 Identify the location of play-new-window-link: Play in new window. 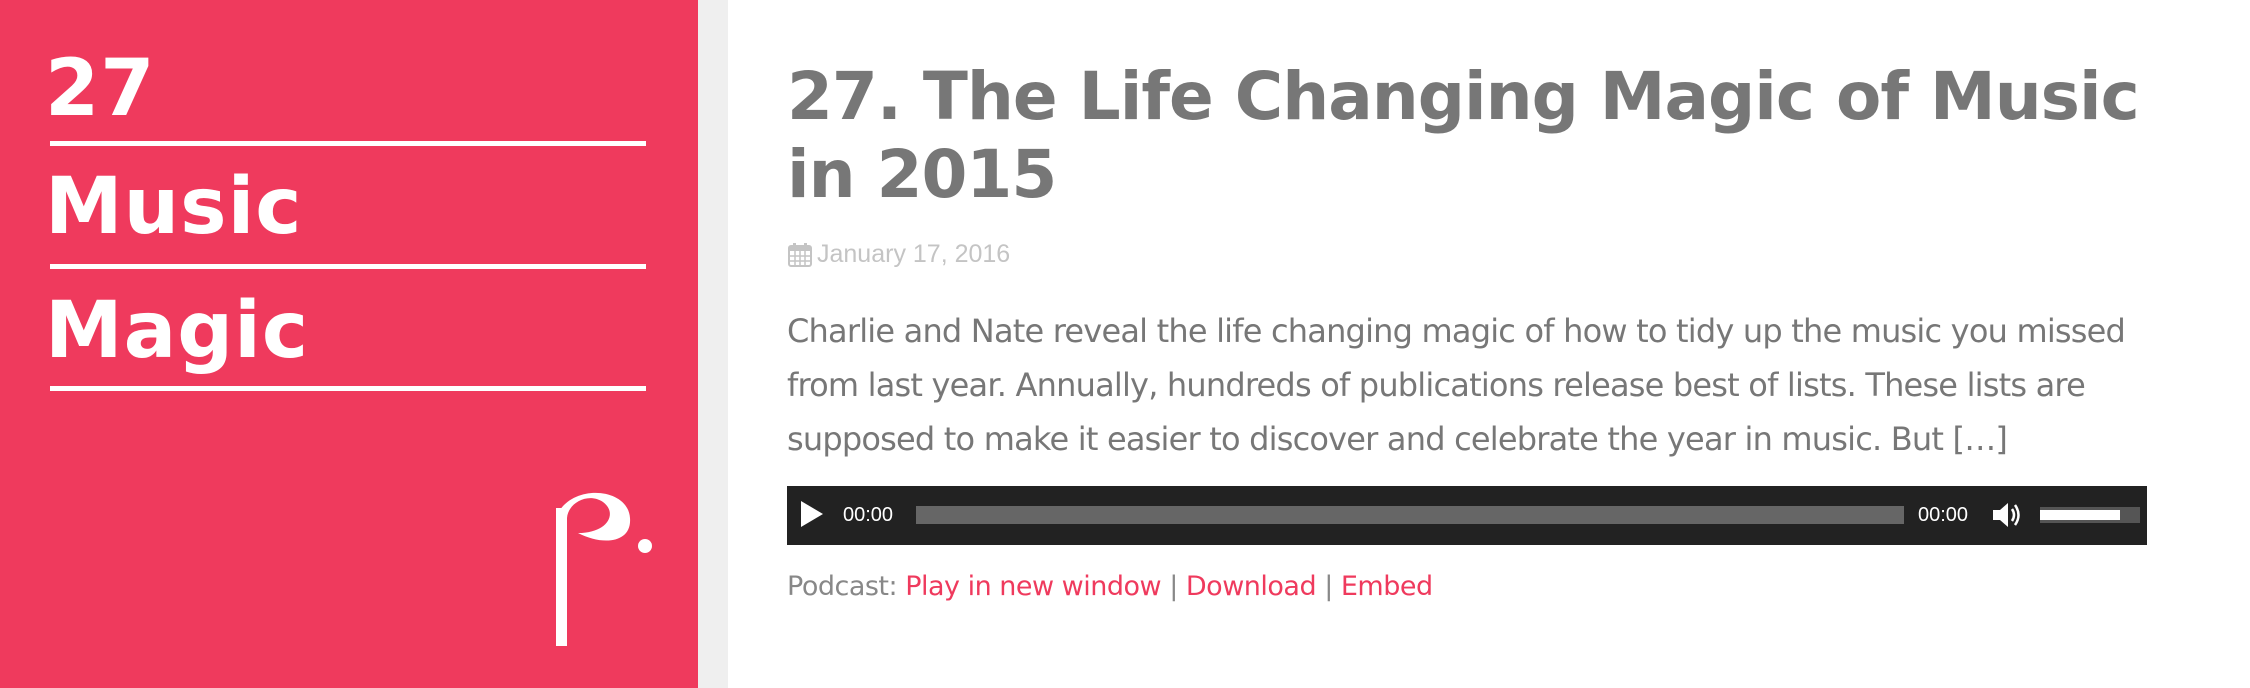
(1033, 586).